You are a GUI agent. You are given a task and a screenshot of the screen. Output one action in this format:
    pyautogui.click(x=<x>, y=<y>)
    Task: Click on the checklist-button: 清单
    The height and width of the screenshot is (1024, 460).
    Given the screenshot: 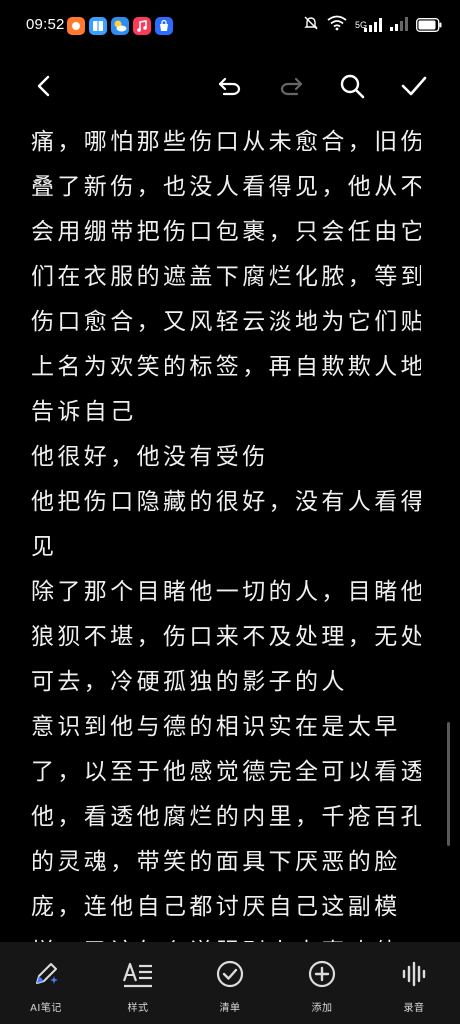 What is the action you would take?
    pyautogui.click(x=230, y=983)
    